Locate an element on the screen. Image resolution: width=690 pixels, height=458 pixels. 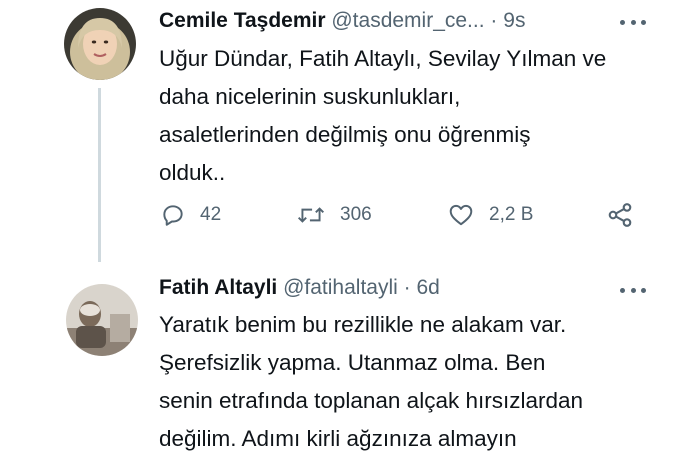
reply-button: 42 is located at coordinates (190, 215).